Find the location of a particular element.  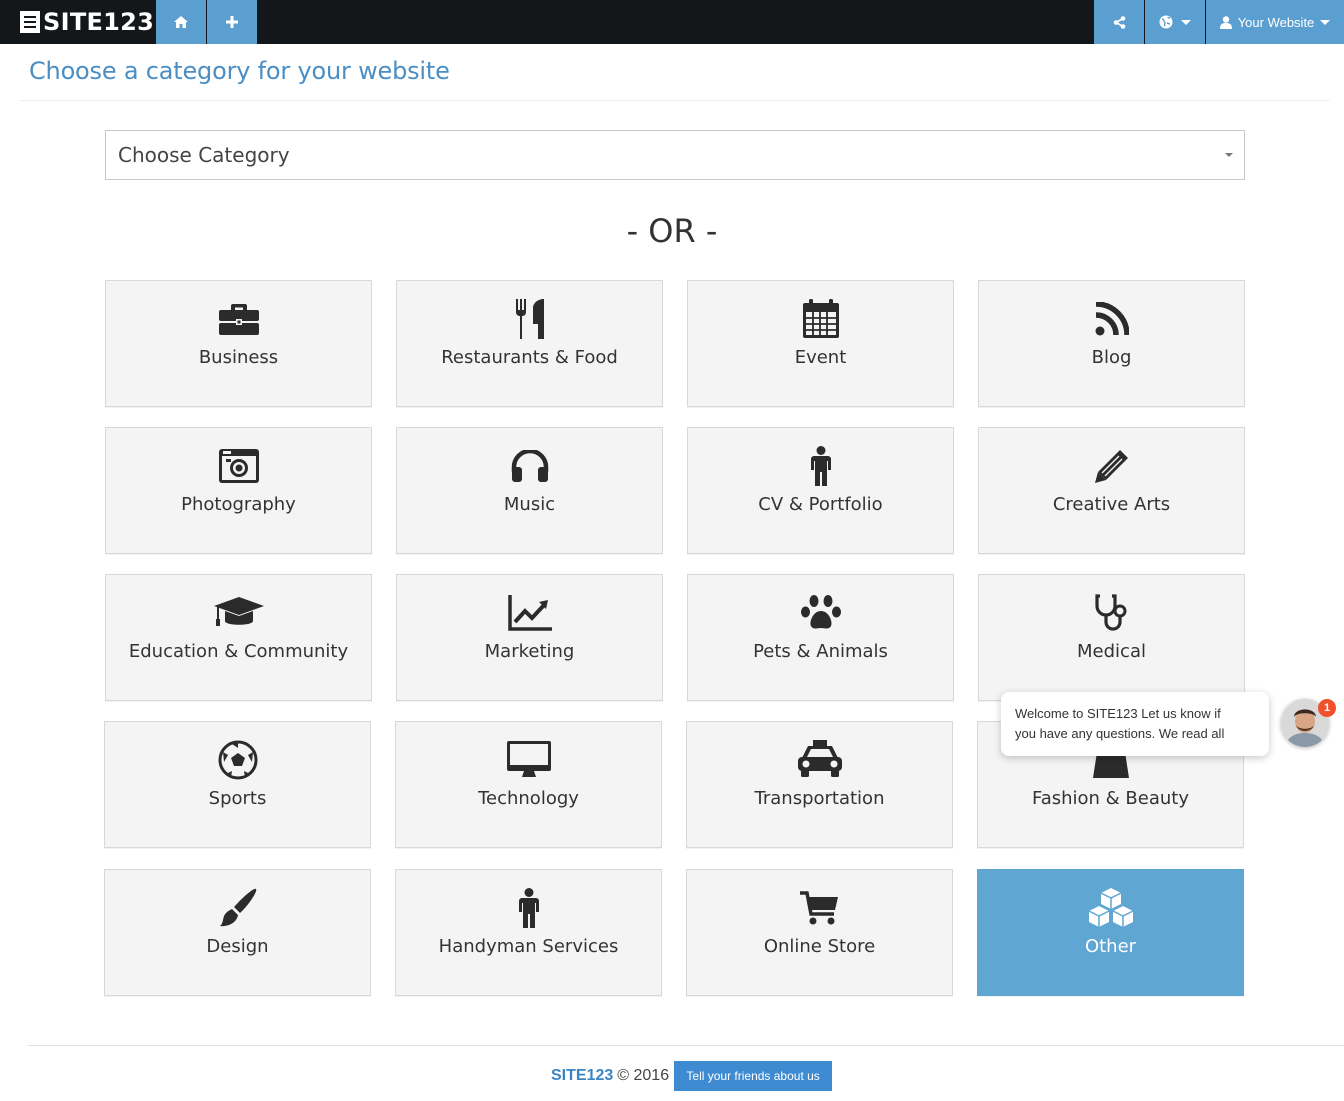

briefcase-icon is located at coordinates (238, 319).